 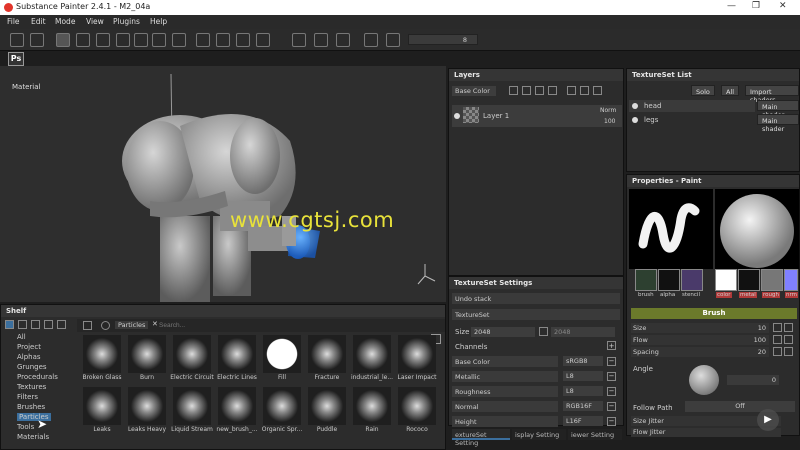 I want to click on screenshot-icon, so click(x=371, y=40).